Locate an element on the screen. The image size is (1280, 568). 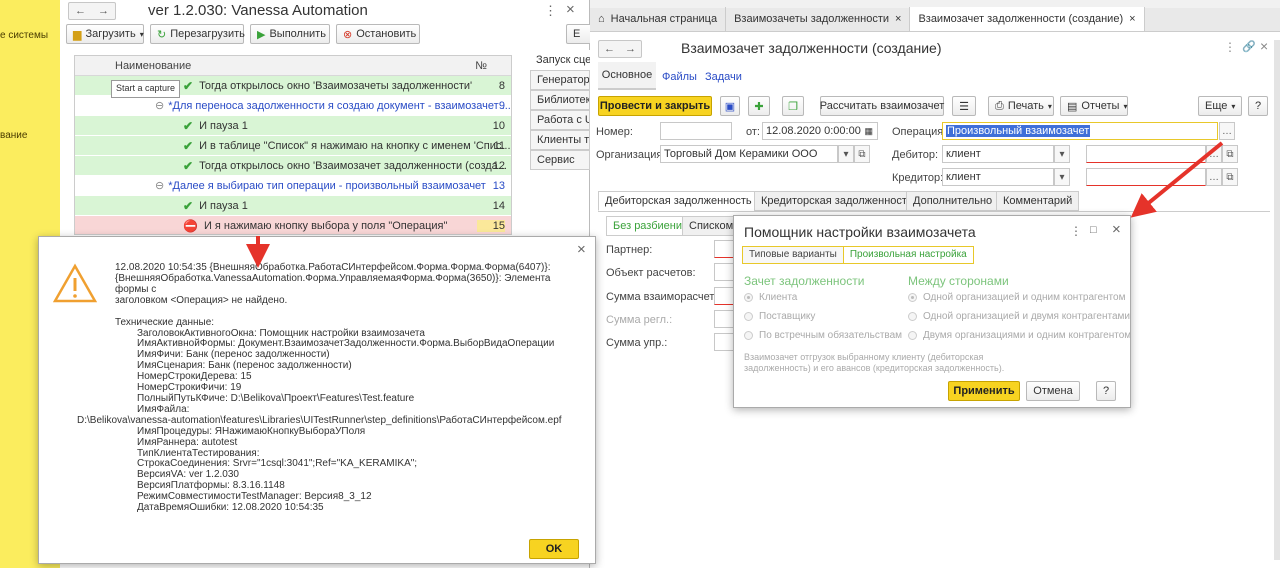
side-item: Клиенты те is located at coordinates (560, 140).